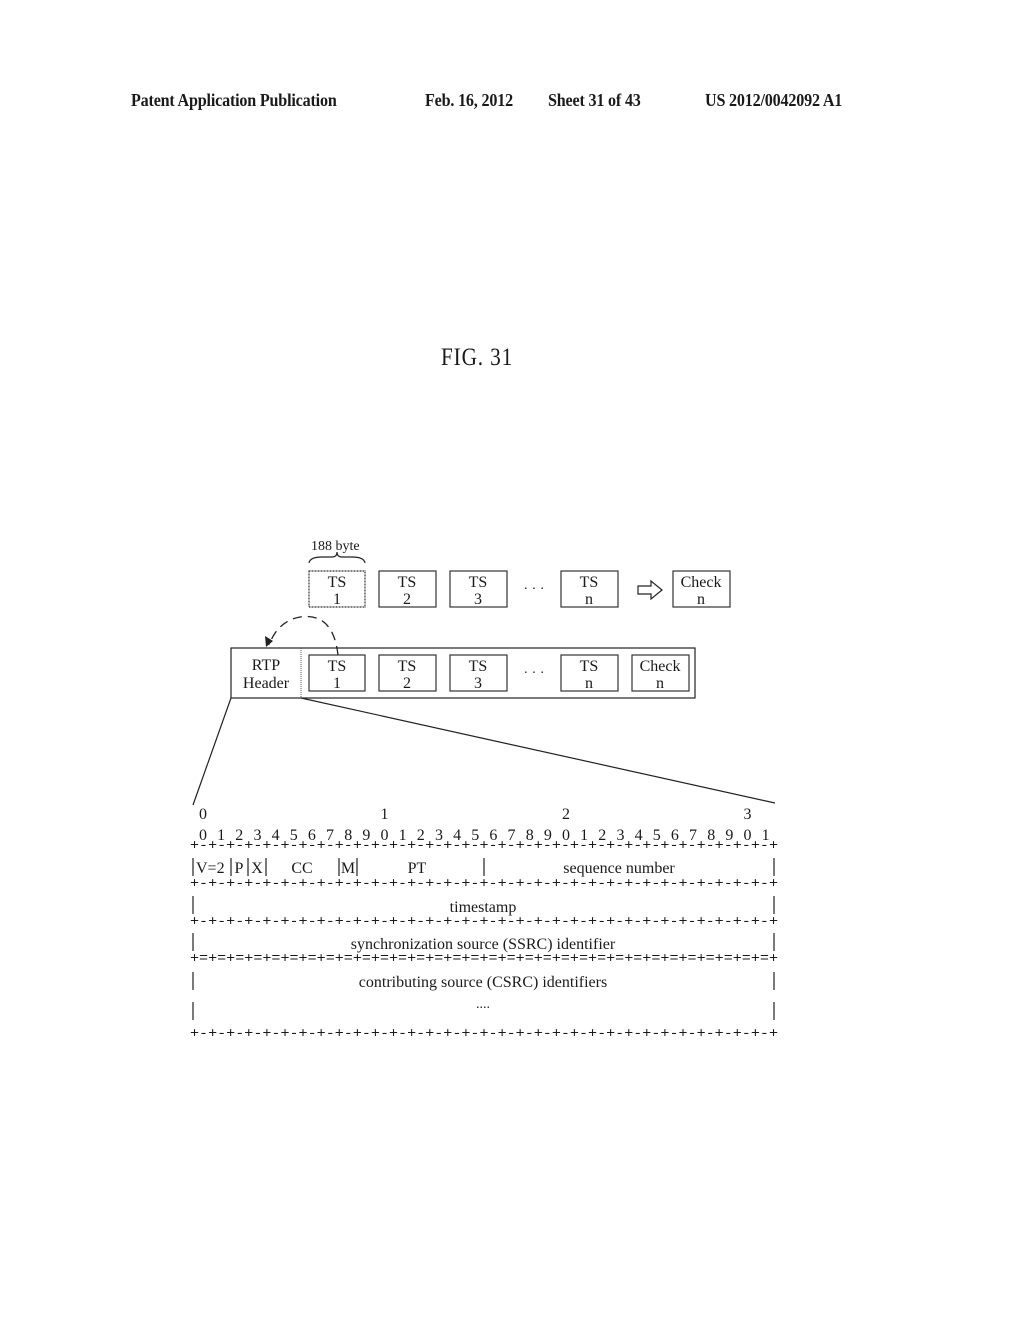 The image size is (1024, 1320). I want to click on bit-tens-digit: 0, so click(203, 814).